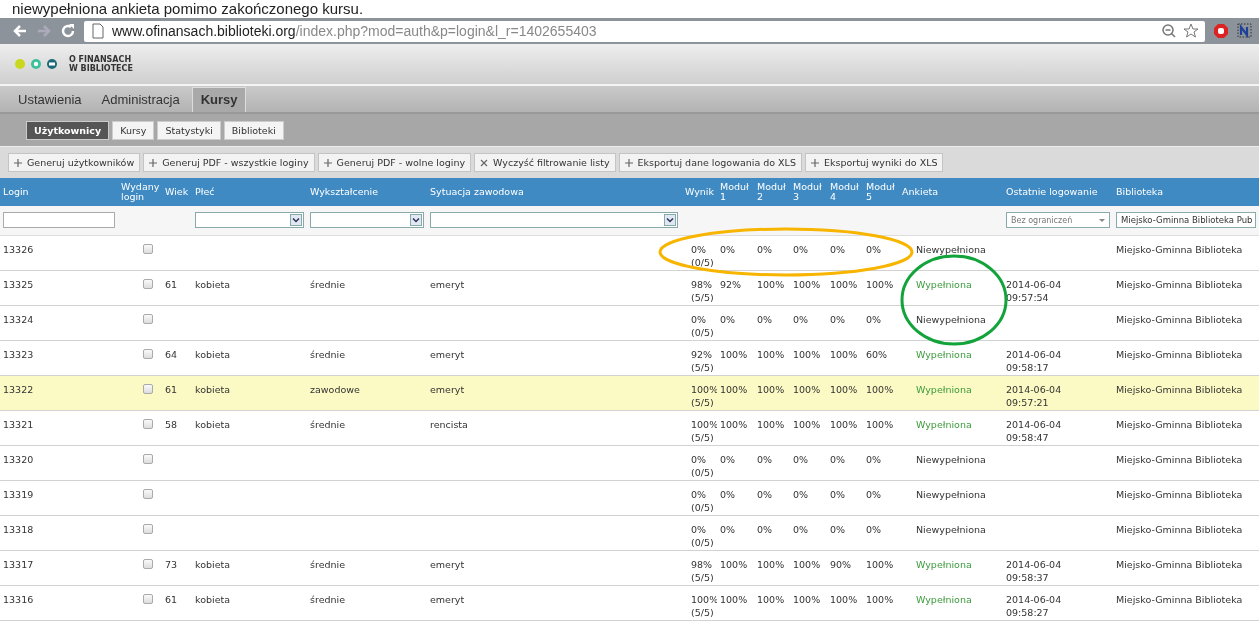 The height and width of the screenshot is (640, 1259). What do you see at coordinates (1186, 192) in the screenshot?
I see `column-header: Biblioteka` at bounding box center [1186, 192].